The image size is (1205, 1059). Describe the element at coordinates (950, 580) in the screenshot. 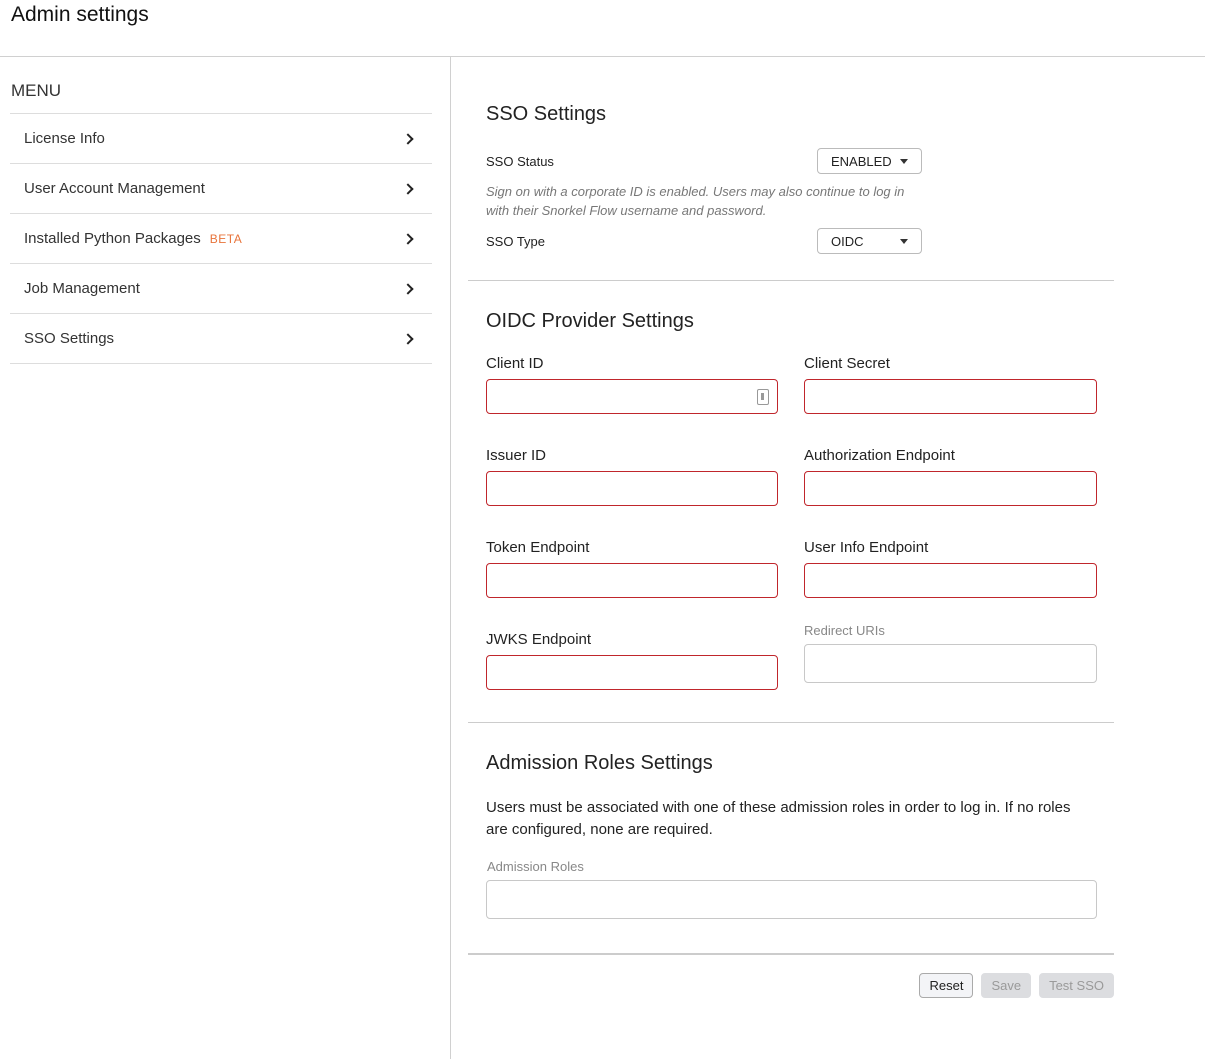

I see `user-info-endpoint-input` at that location.